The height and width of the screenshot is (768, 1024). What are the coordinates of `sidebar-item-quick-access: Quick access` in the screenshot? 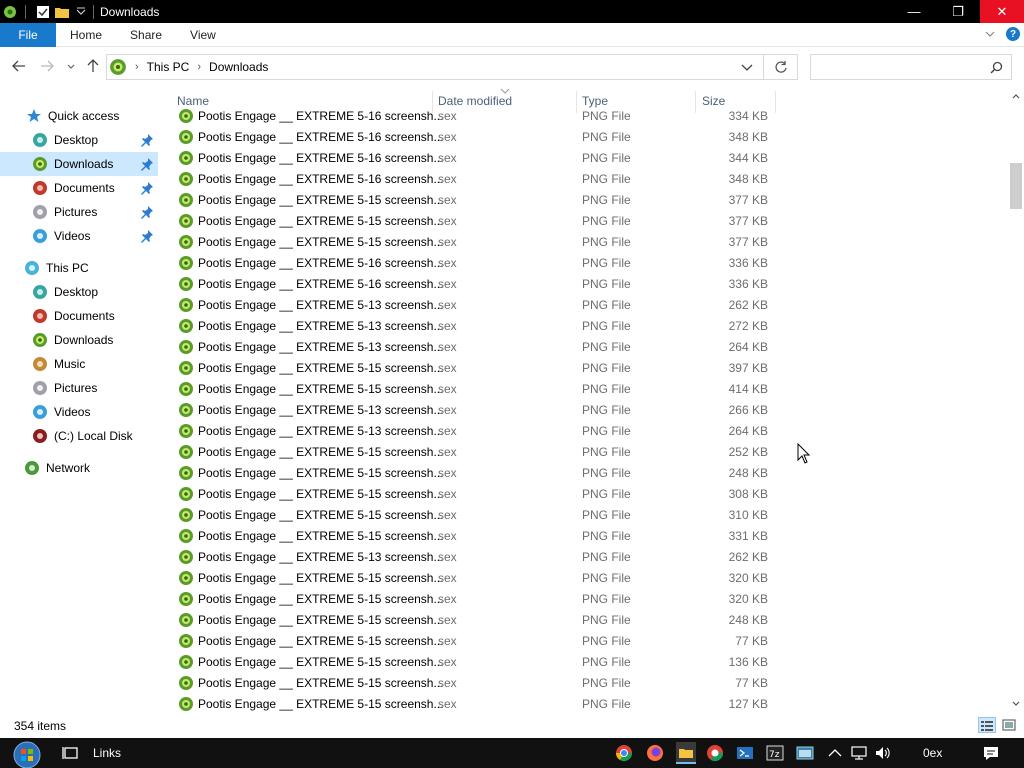 It's located at (79, 116).